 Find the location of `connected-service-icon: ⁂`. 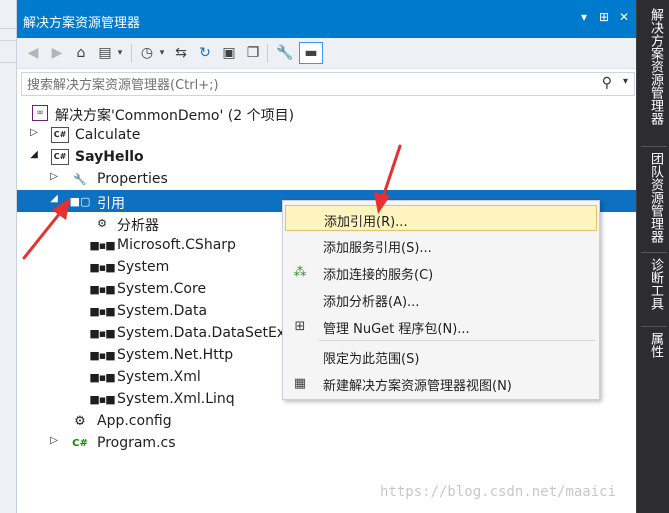

connected-service-icon: ⁂ is located at coordinates (300, 272).